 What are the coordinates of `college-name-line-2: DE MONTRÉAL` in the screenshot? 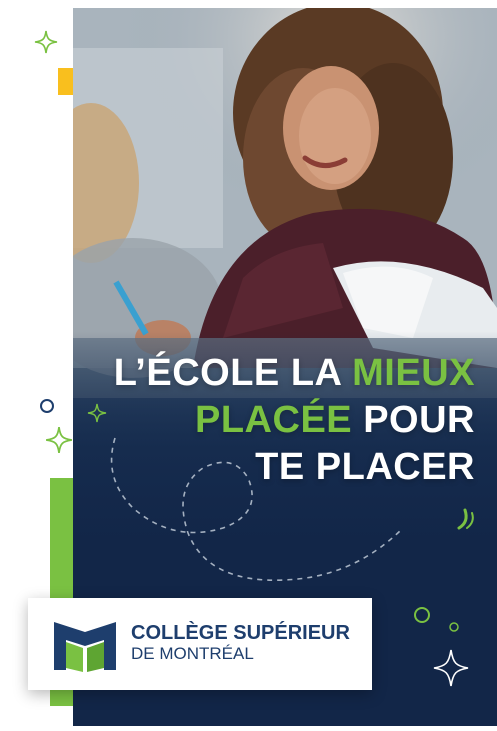 It's located at (192, 653).